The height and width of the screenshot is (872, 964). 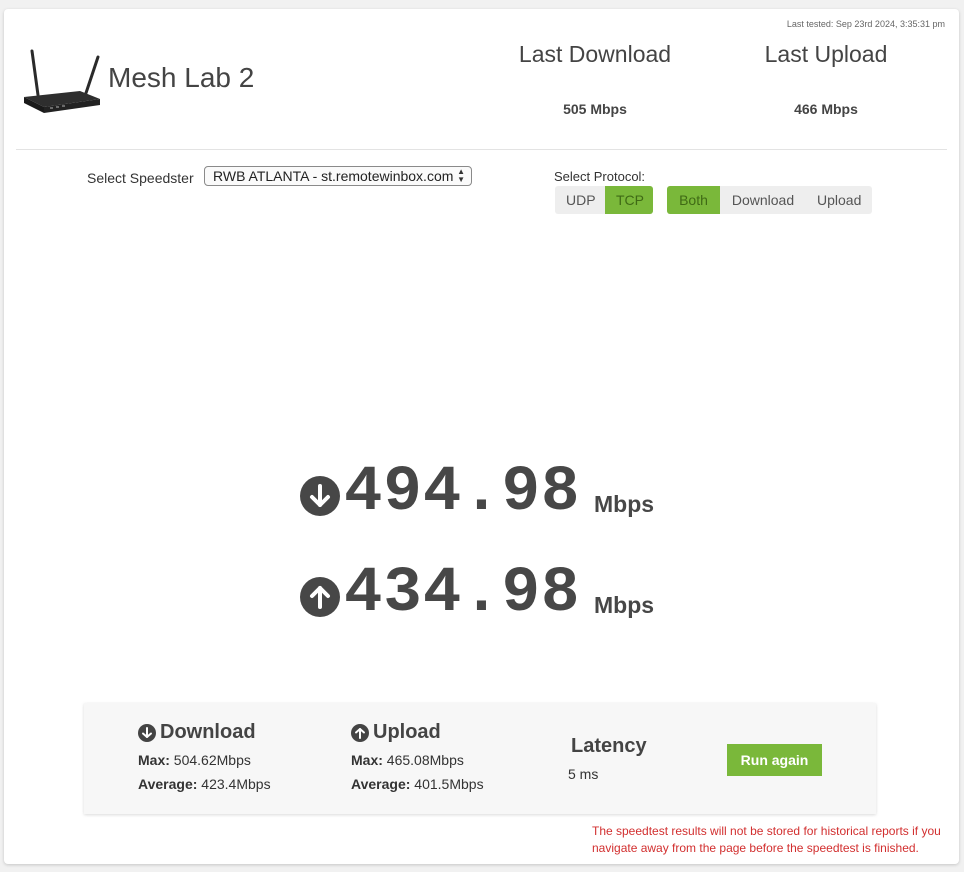 I want to click on speedster-select: RWB ATLANTA - st.remotewinbox.com ▲ ▼, so click(x=338, y=176).